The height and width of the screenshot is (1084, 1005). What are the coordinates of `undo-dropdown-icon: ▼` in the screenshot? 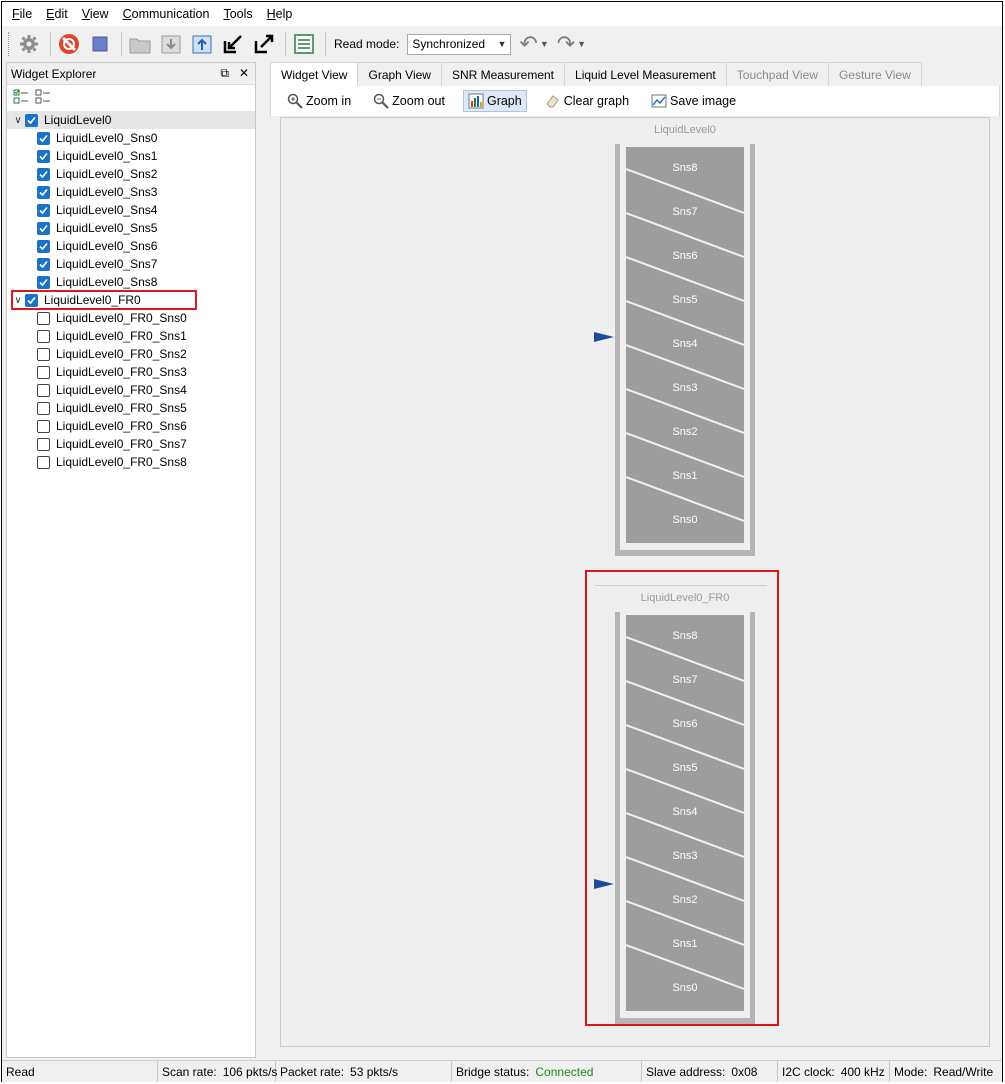 It's located at (544, 44).